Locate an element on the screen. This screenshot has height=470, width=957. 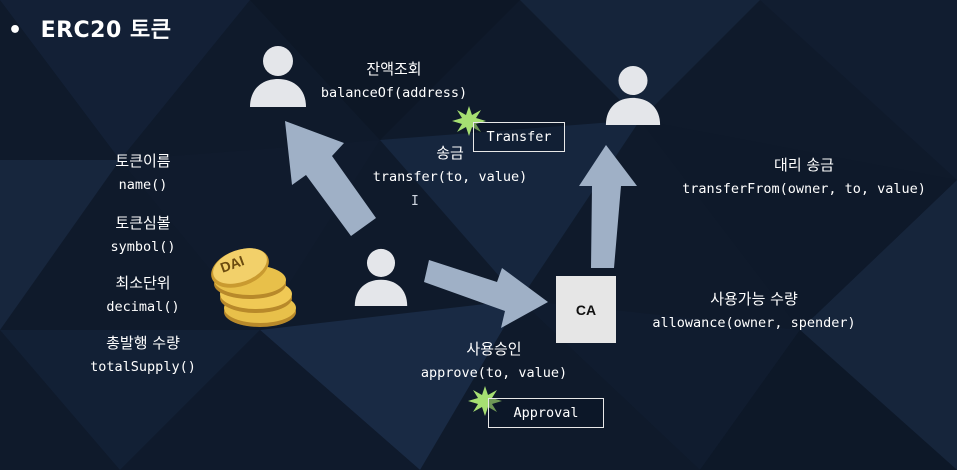
token-supply-label: 총발행 수량 is located at coordinates (143, 343).